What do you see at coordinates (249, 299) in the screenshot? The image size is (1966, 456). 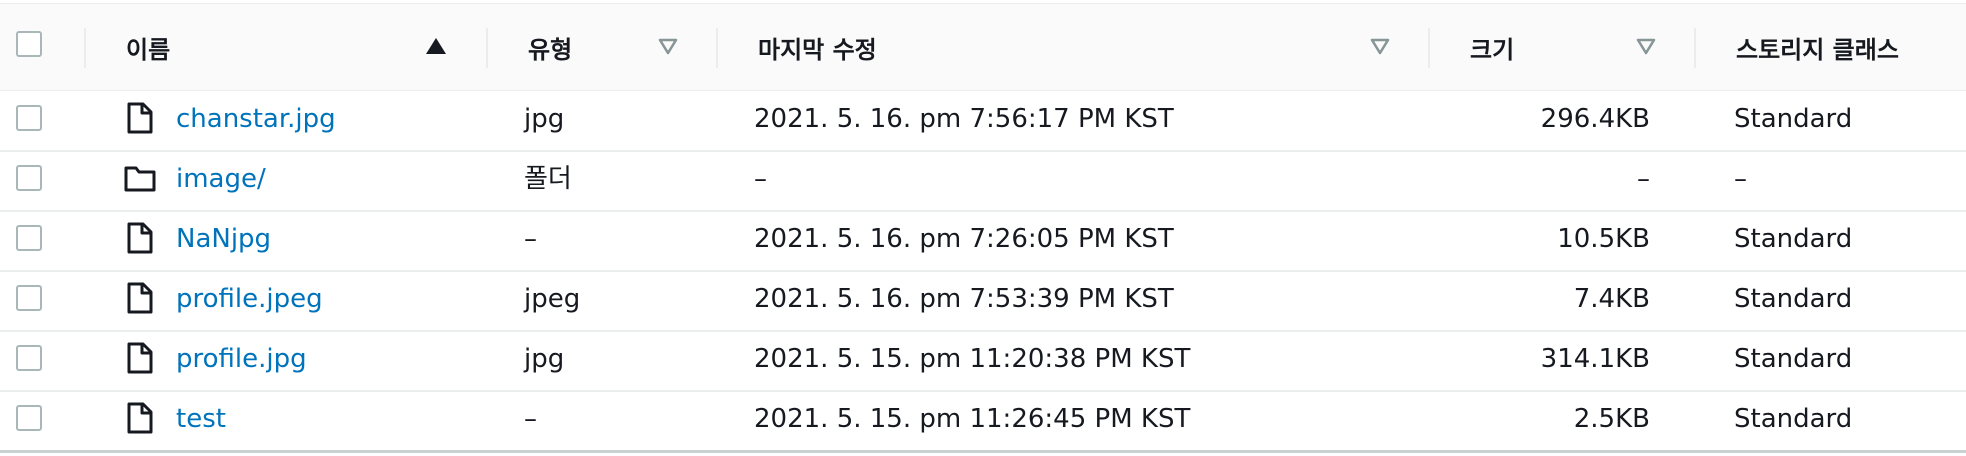 I see `object-name-link: profile.jpeg` at bounding box center [249, 299].